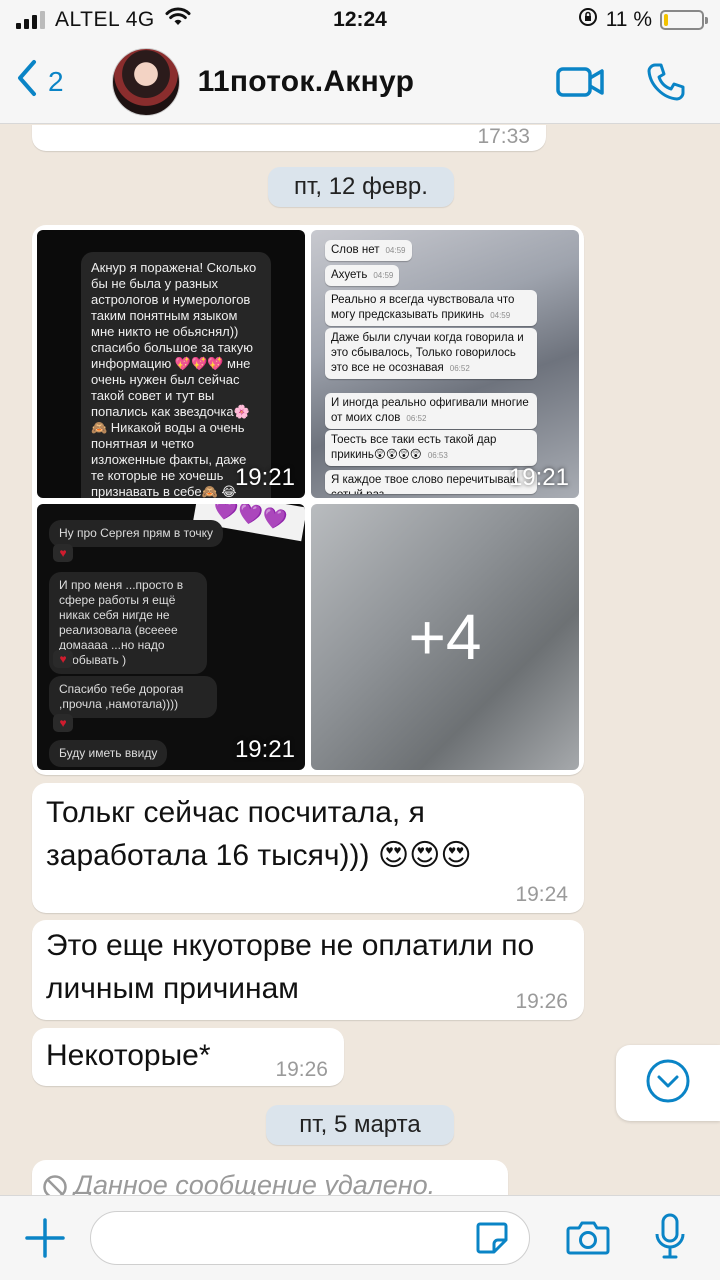  I want to click on input-bar, so click(360, 1237).